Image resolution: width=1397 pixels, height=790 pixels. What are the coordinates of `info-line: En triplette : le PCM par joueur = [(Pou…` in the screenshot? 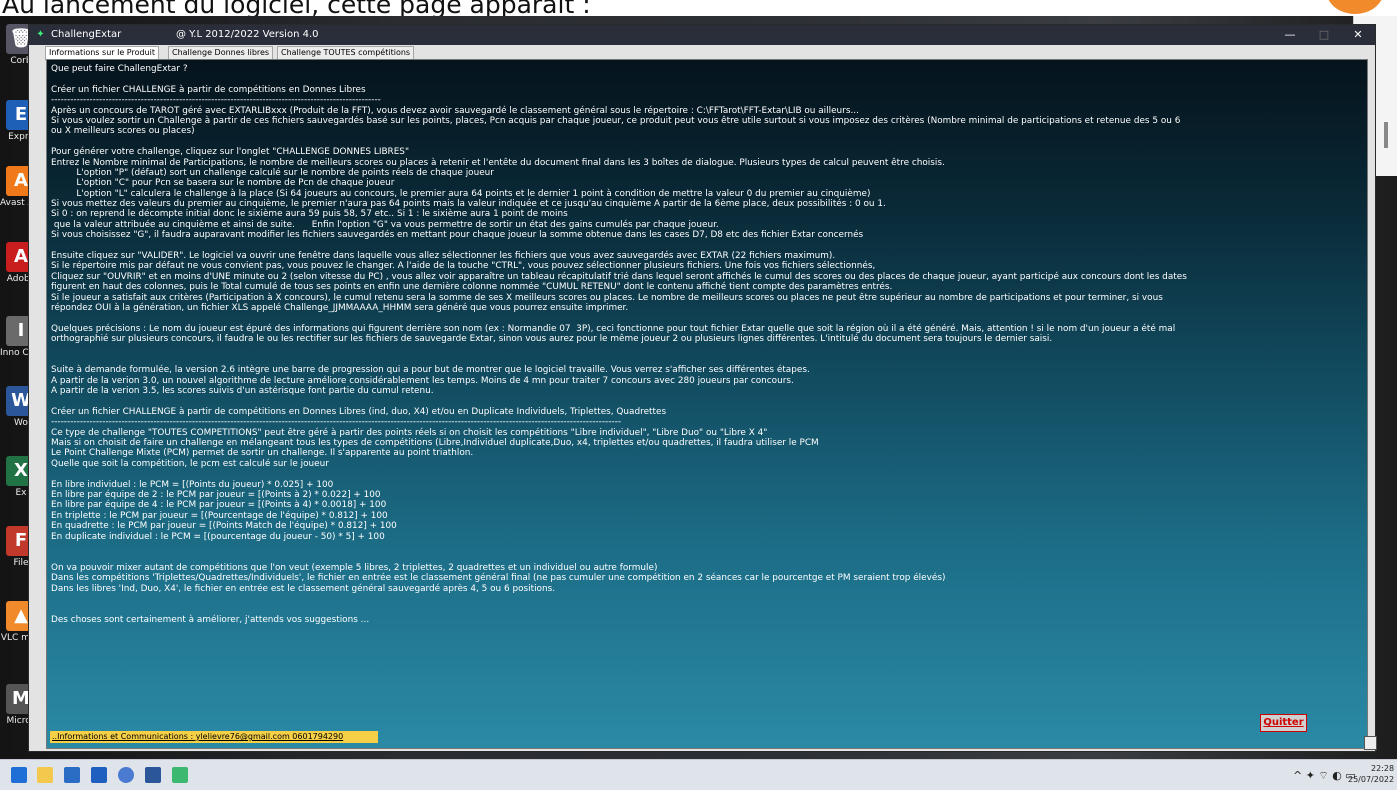 It's located at (219, 515).